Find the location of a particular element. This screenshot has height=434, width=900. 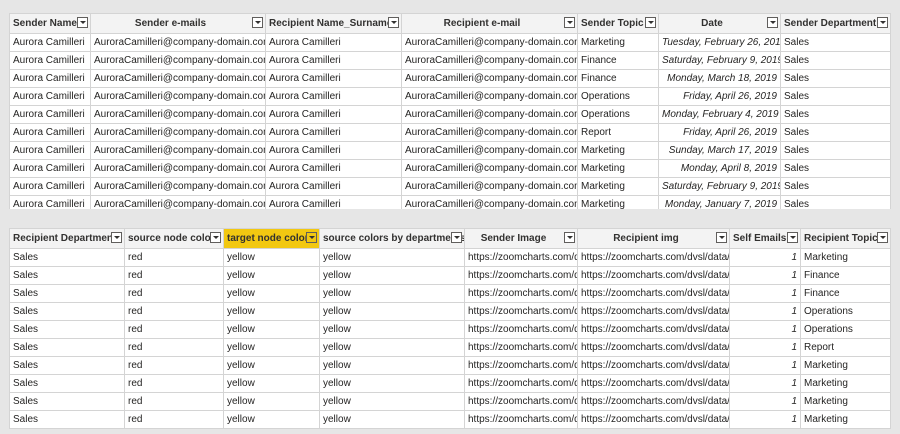

column-header-label: Sender Name_ is located at coordinates (48, 23).